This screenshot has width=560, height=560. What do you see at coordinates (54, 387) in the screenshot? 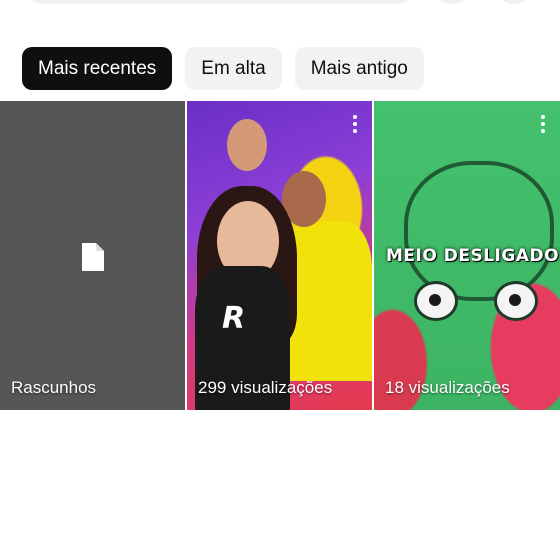
I see `drafts-label: Rascunhos` at bounding box center [54, 387].